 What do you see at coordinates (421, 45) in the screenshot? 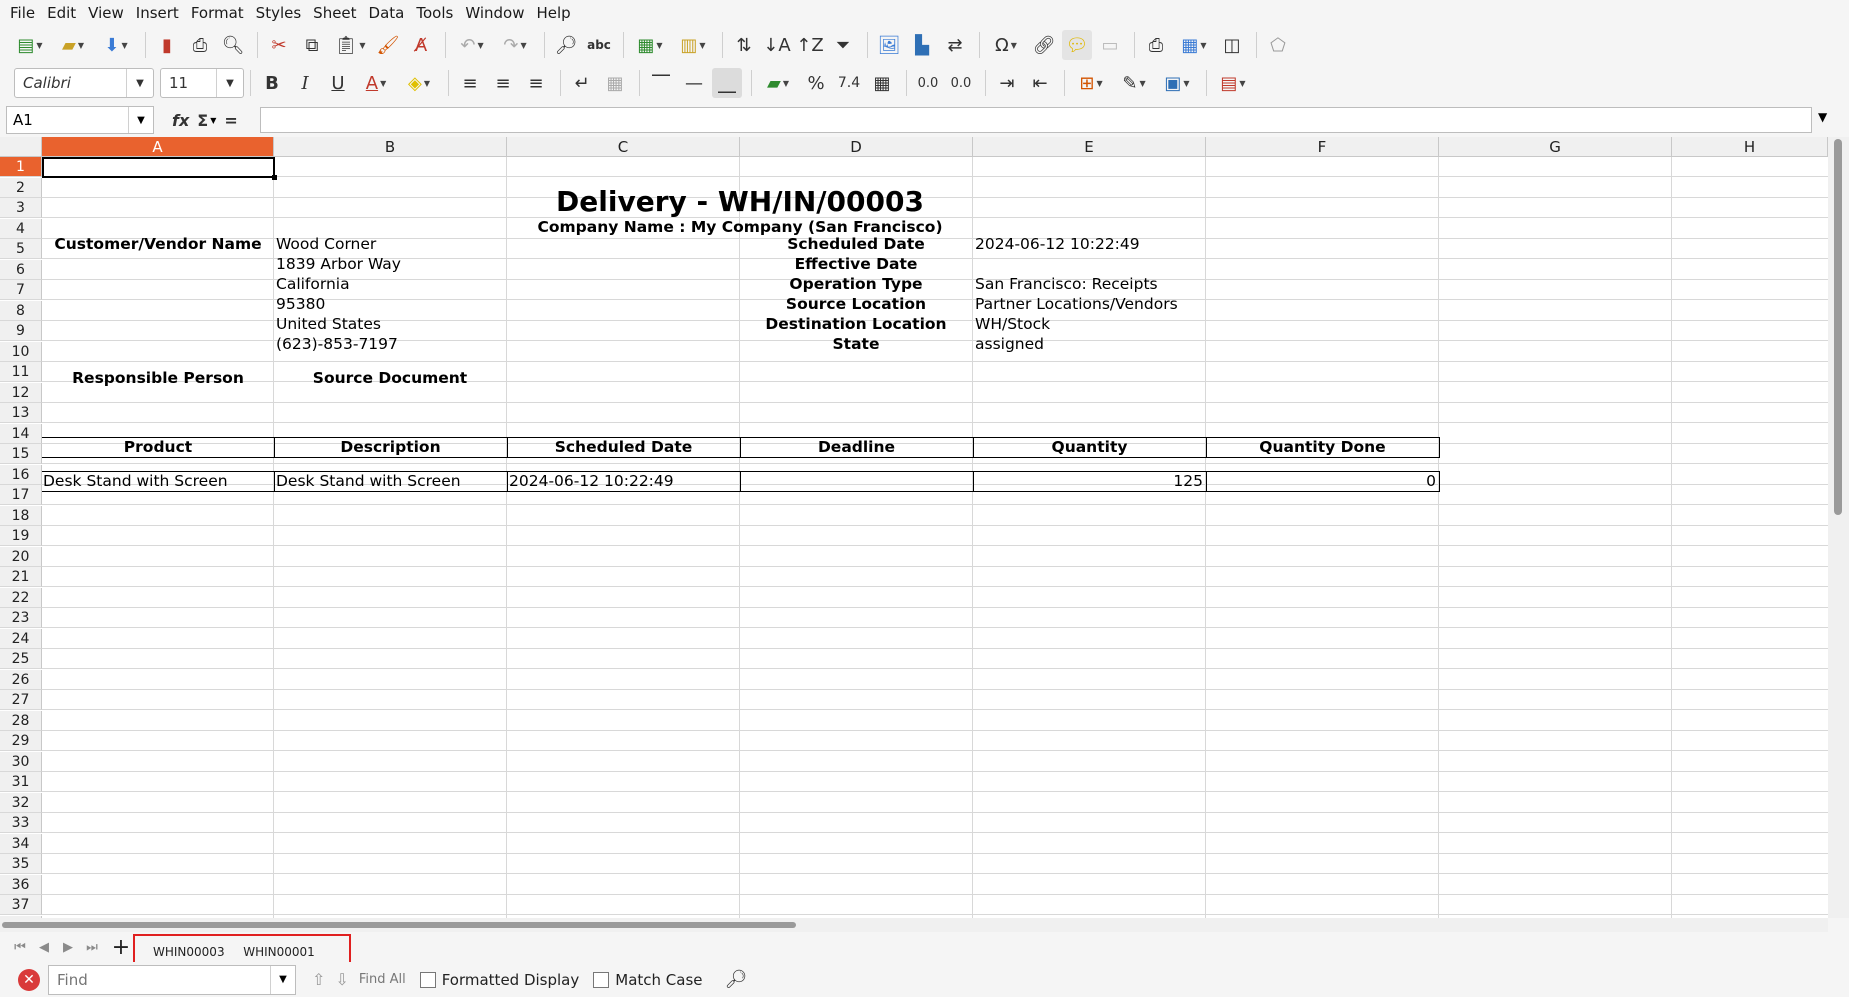
I see `clear-formatting-icon: A̸` at bounding box center [421, 45].